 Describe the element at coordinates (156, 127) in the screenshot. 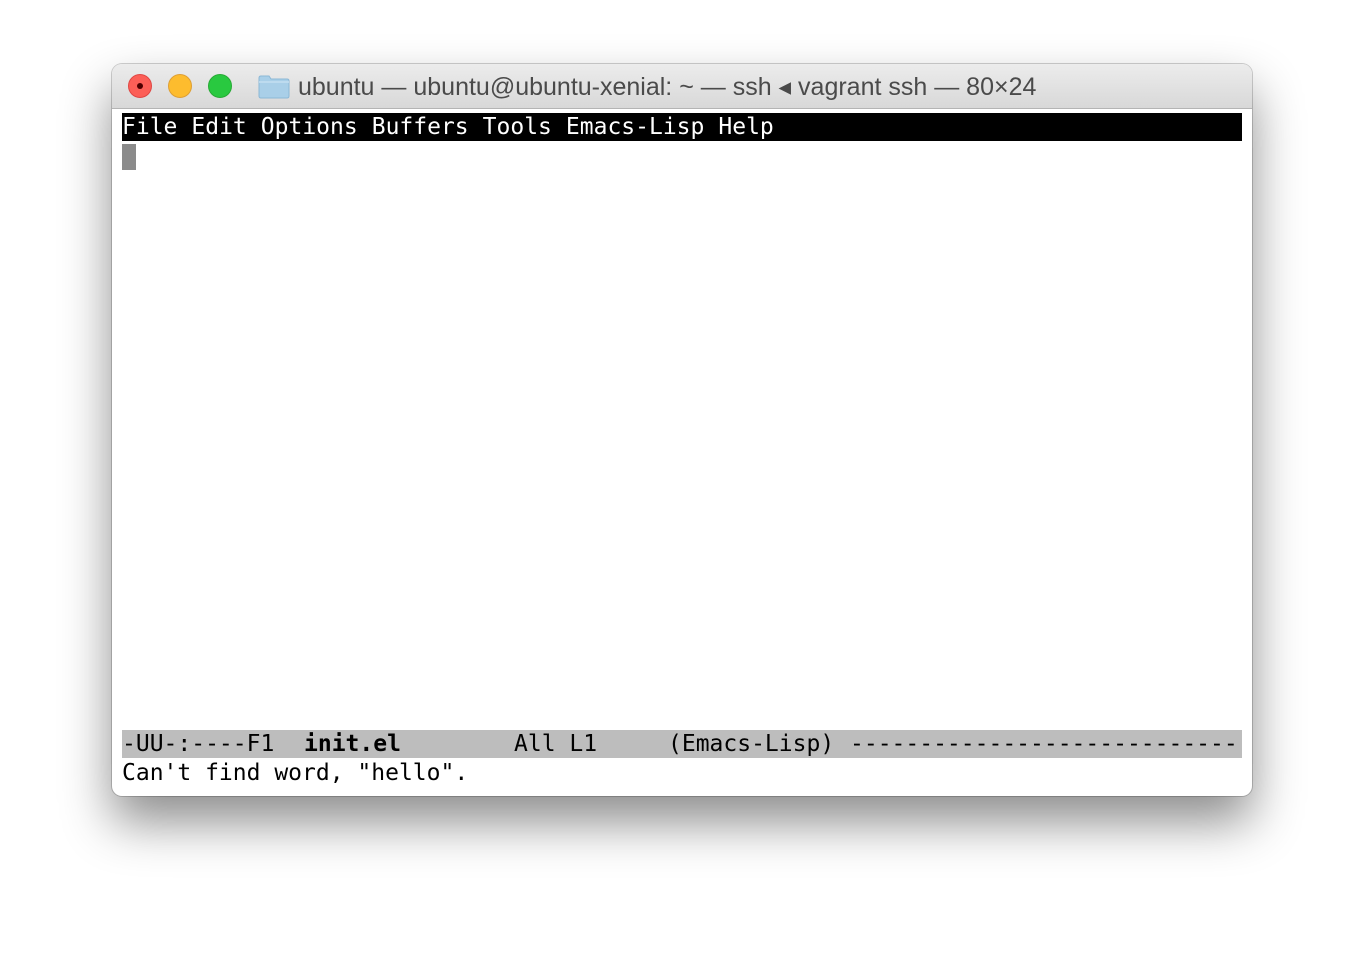

I see `menu-file: File` at that location.